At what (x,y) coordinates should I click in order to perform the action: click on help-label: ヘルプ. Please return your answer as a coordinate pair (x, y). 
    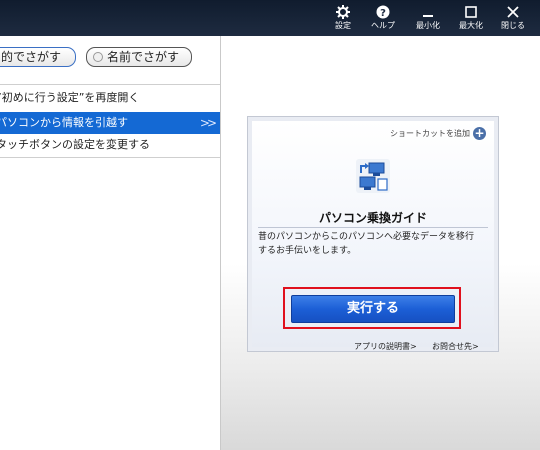
    Looking at the image, I should click on (383, 25).